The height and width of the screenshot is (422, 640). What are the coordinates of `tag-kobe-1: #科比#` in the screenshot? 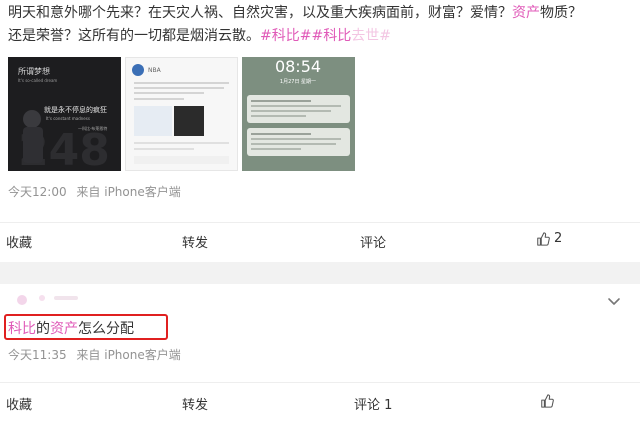 It's located at (285, 36).